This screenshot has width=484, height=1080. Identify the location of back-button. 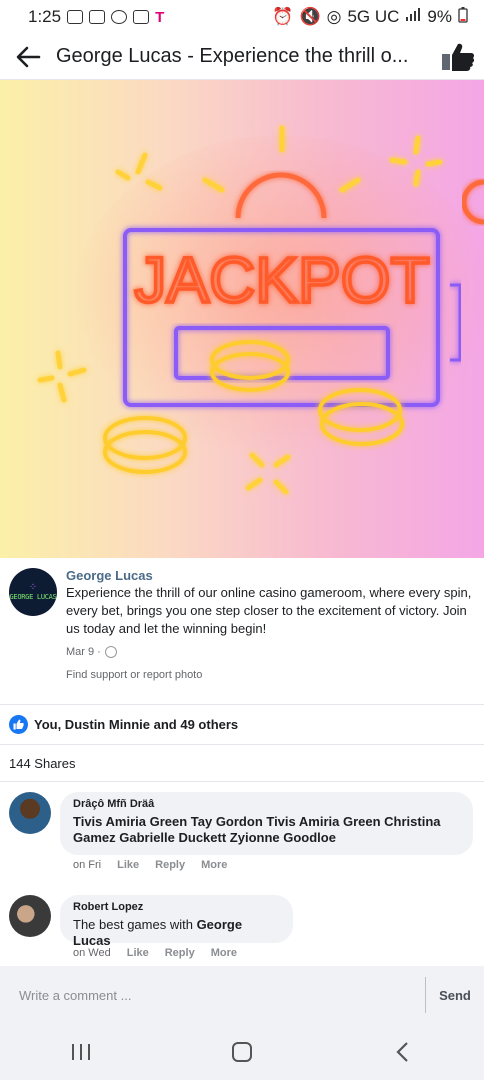
(28, 57).